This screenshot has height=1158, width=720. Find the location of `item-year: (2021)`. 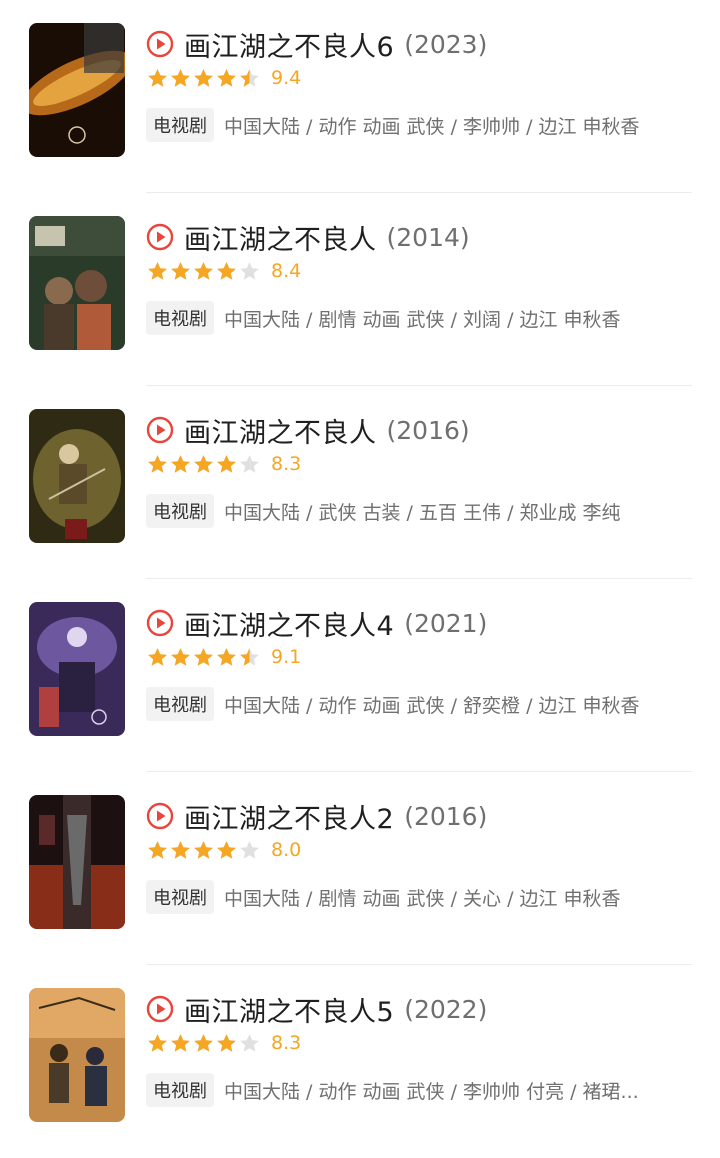

item-year: (2021) is located at coordinates (446, 623).